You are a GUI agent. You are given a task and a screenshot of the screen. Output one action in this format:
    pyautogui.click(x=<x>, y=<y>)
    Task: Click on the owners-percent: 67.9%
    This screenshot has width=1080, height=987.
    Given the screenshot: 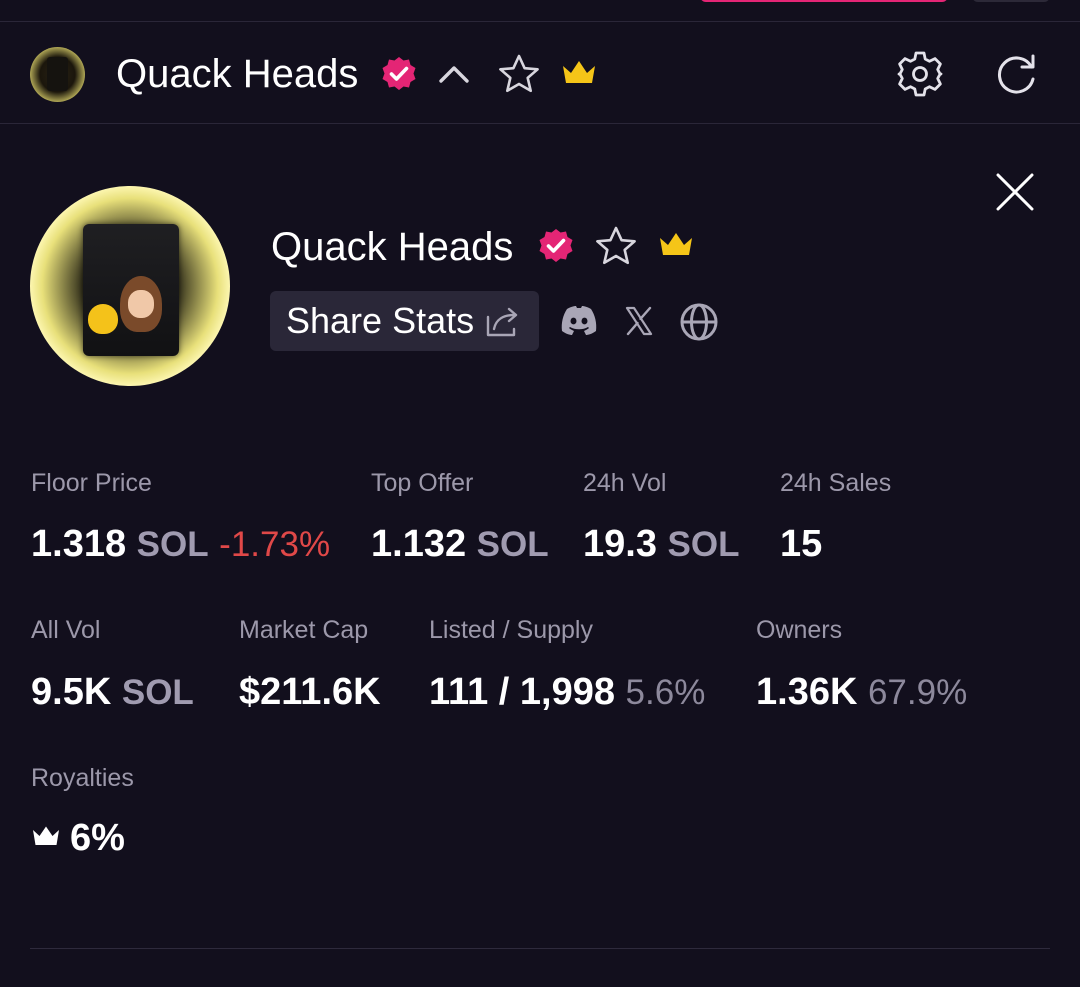 What is the action you would take?
    pyautogui.click(x=917, y=692)
    